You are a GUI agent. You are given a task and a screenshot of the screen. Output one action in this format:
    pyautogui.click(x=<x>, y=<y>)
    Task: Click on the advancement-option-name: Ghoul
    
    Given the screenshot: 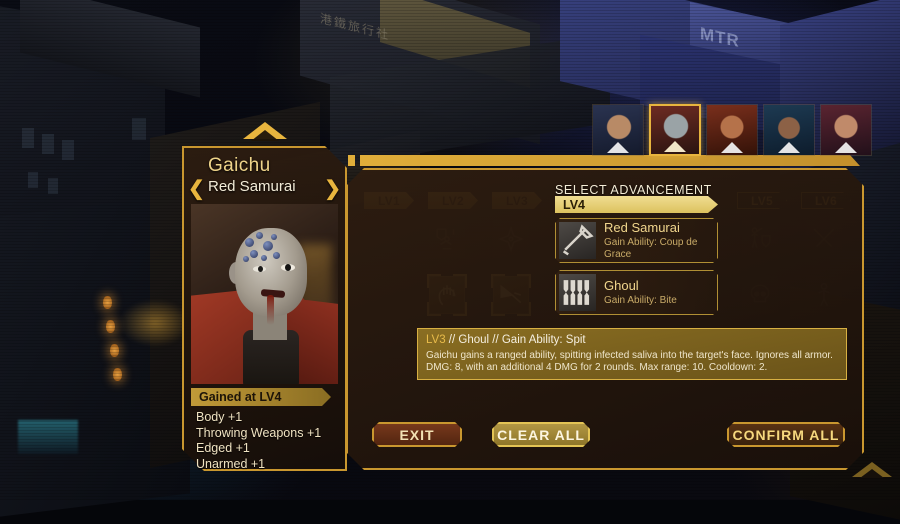 What is the action you would take?
    pyautogui.click(x=621, y=285)
    